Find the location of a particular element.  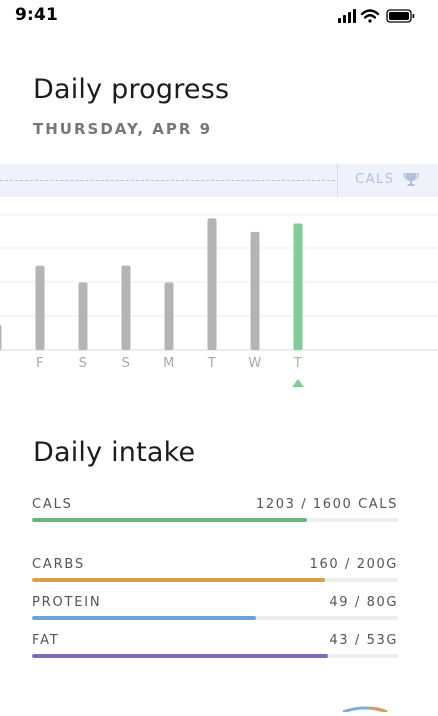

nutrient-value: 43 / 53G is located at coordinates (363, 640).